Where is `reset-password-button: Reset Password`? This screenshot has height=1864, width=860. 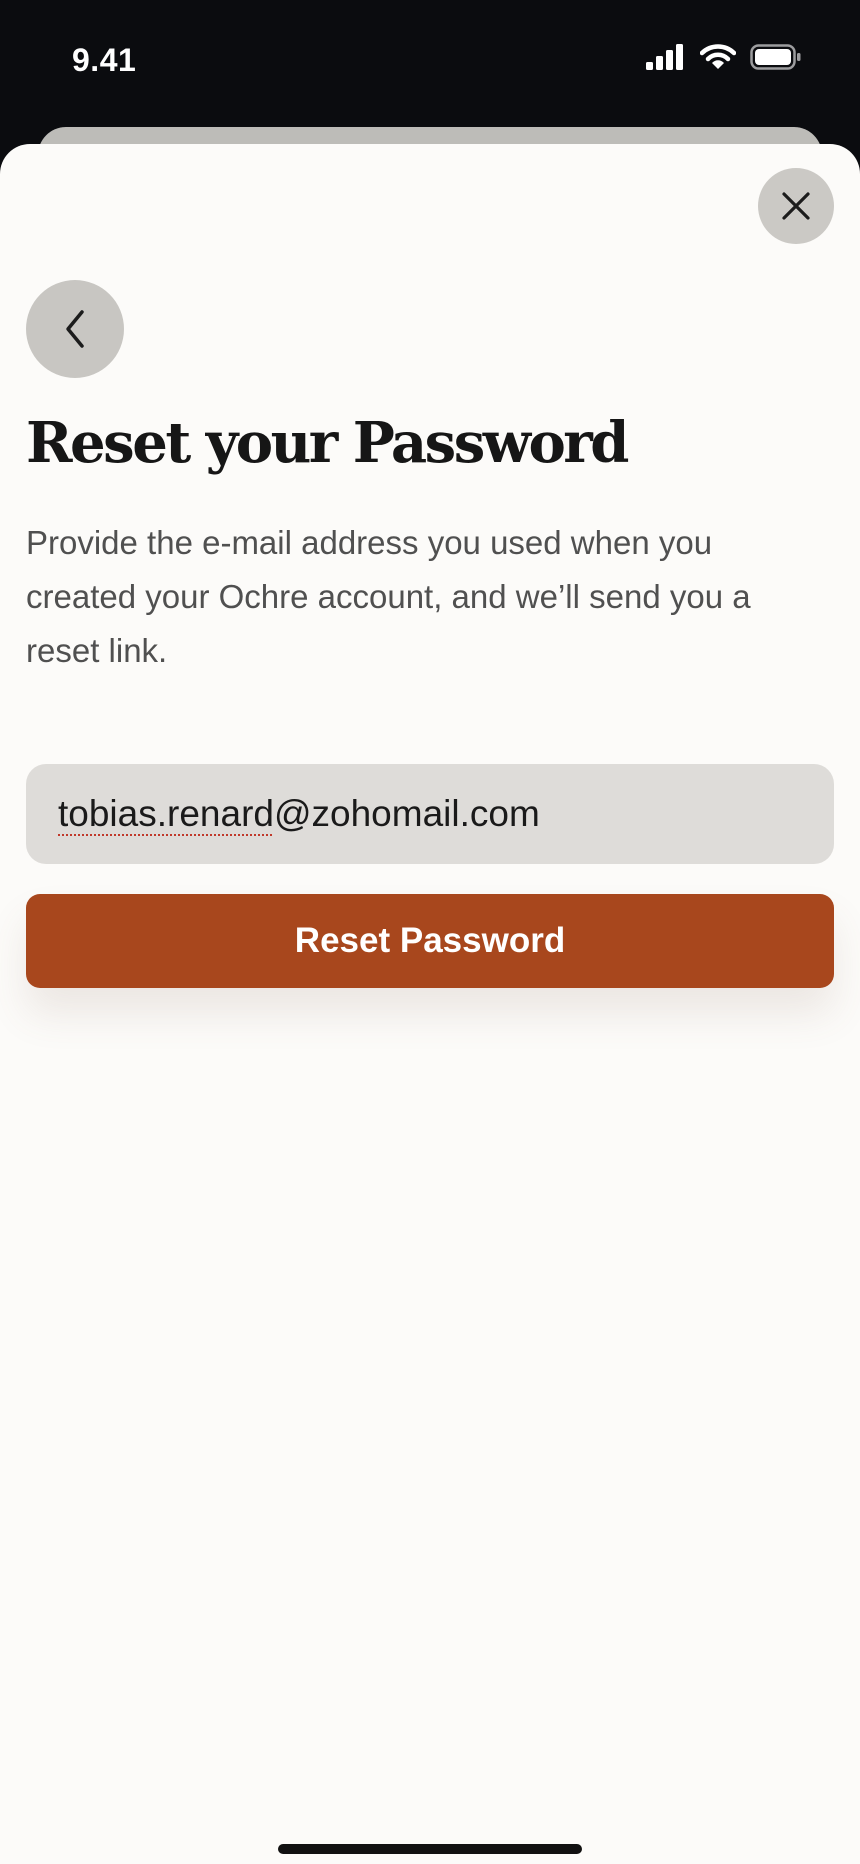
reset-password-button: Reset Password is located at coordinates (430, 941).